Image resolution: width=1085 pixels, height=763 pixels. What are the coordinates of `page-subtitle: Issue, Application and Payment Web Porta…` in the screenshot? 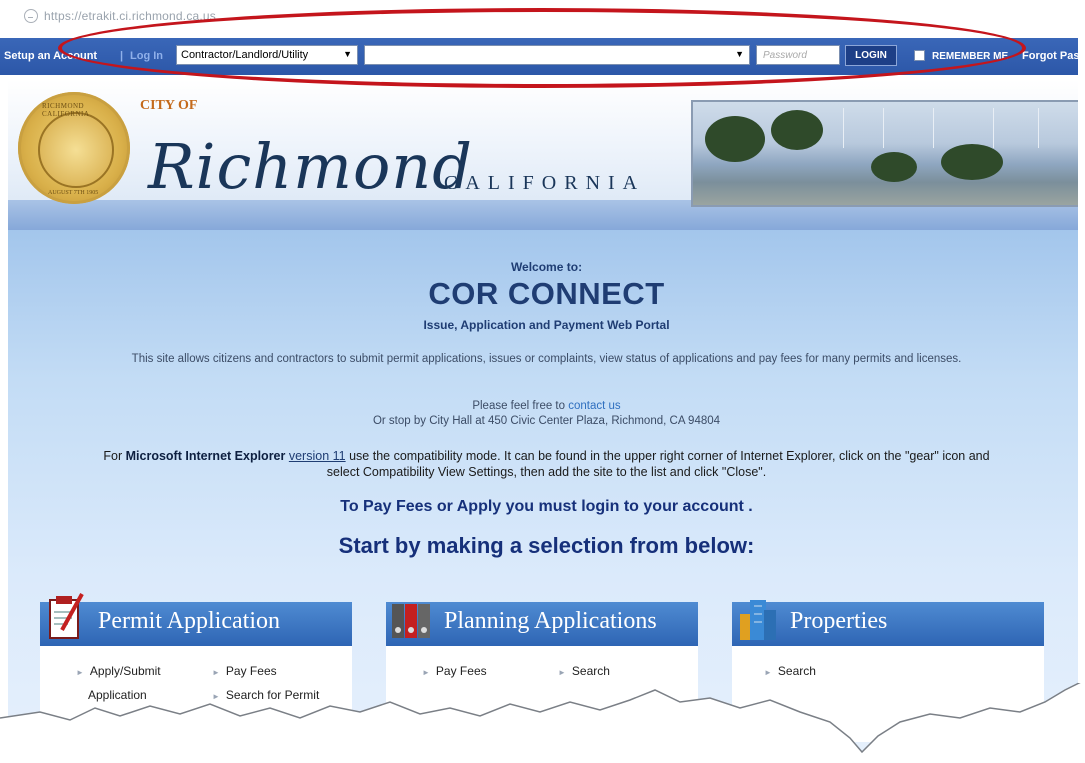 It's located at (546, 325).